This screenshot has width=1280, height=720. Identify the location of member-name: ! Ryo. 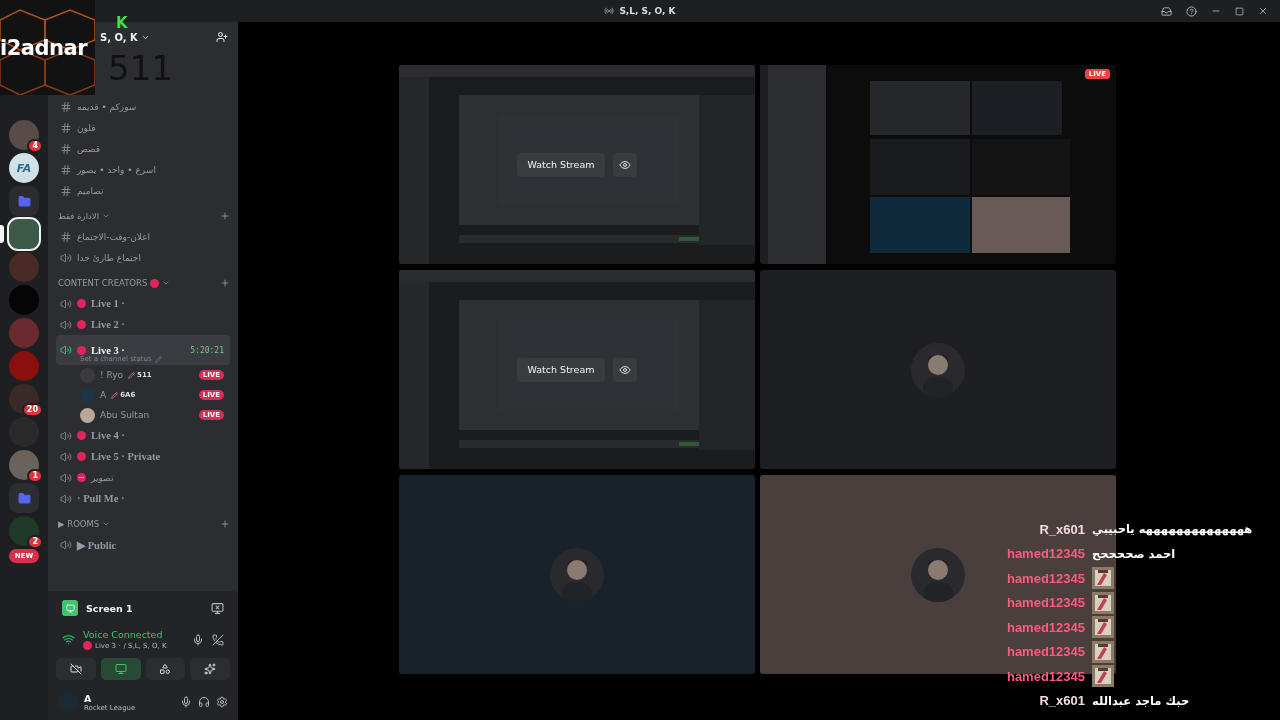
(112, 375).